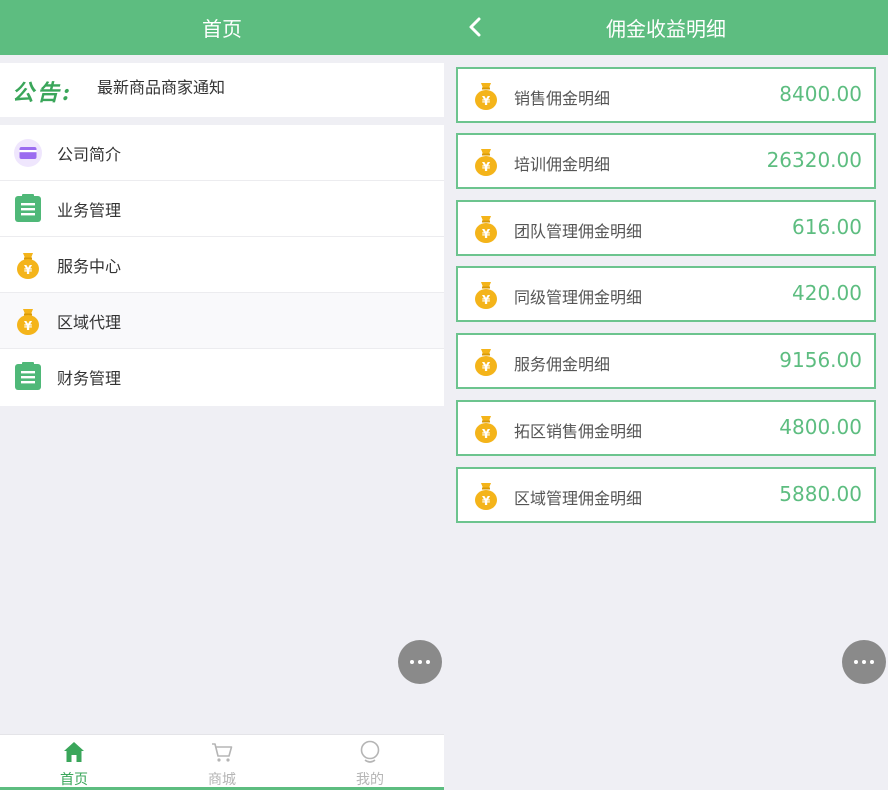  Describe the element at coordinates (666, 95) in the screenshot. I see `commission-item-sales: ¥ 销售佣金明细 8400.00` at that location.